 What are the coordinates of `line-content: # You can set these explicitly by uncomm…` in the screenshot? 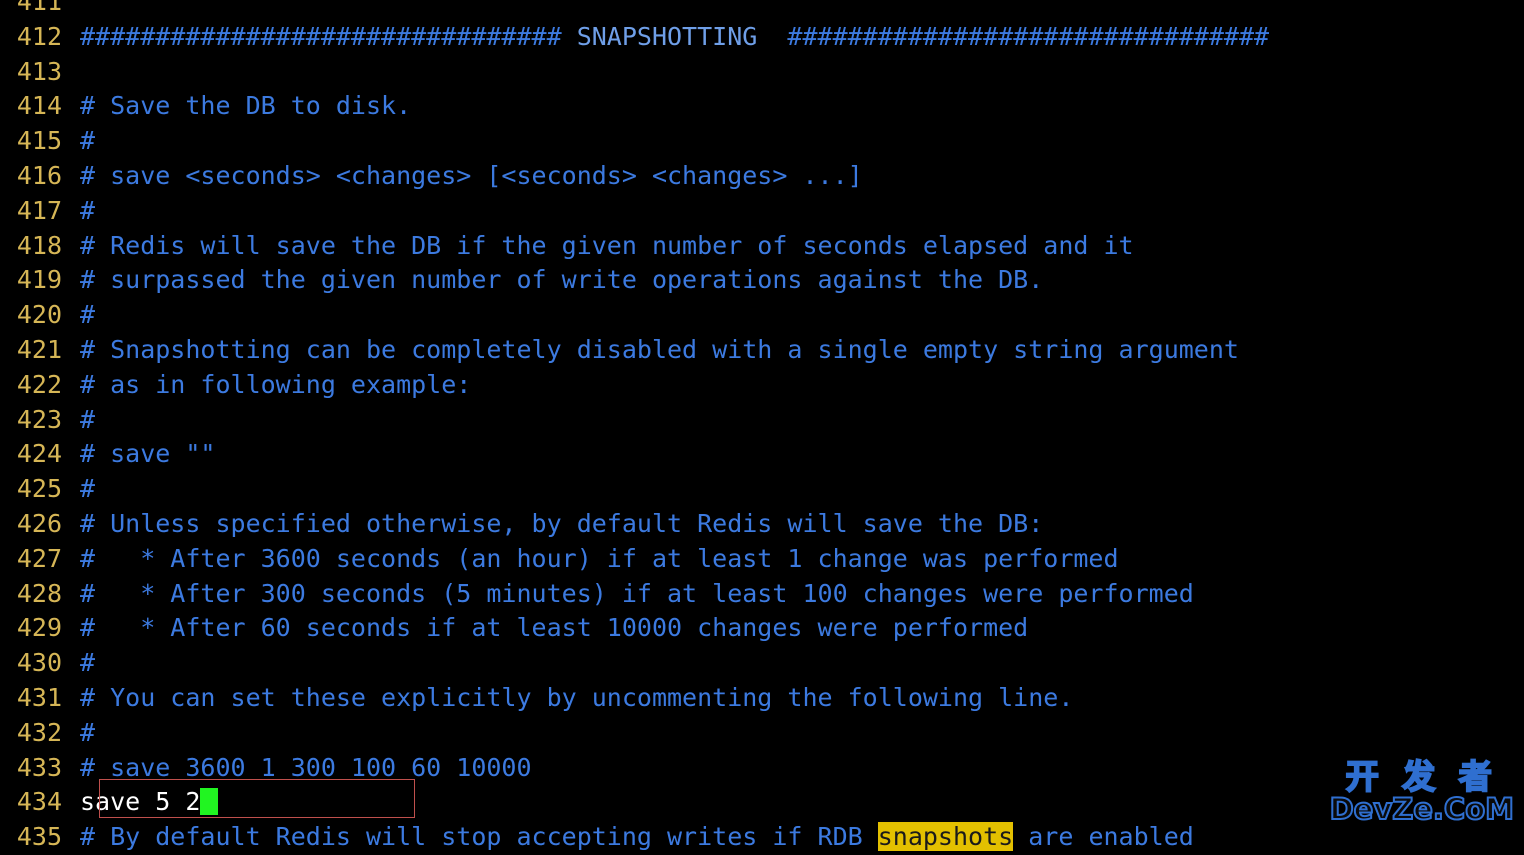 It's located at (576, 698).